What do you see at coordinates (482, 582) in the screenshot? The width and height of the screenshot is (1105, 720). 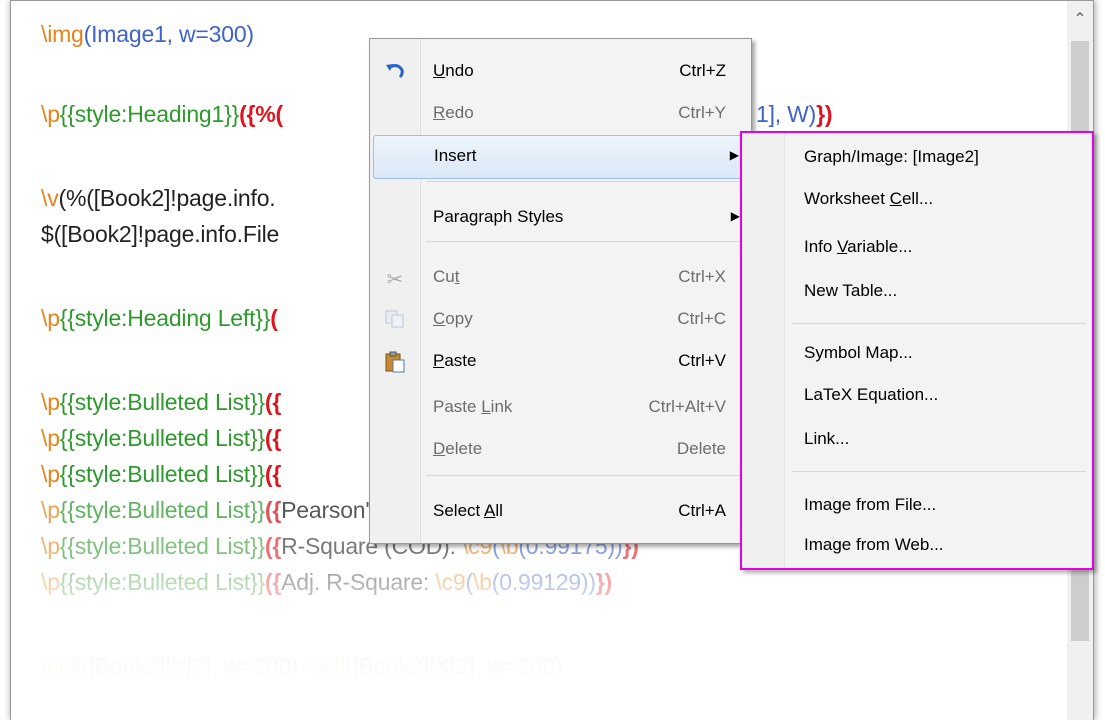 I see `code-token: \b` at bounding box center [482, 582].